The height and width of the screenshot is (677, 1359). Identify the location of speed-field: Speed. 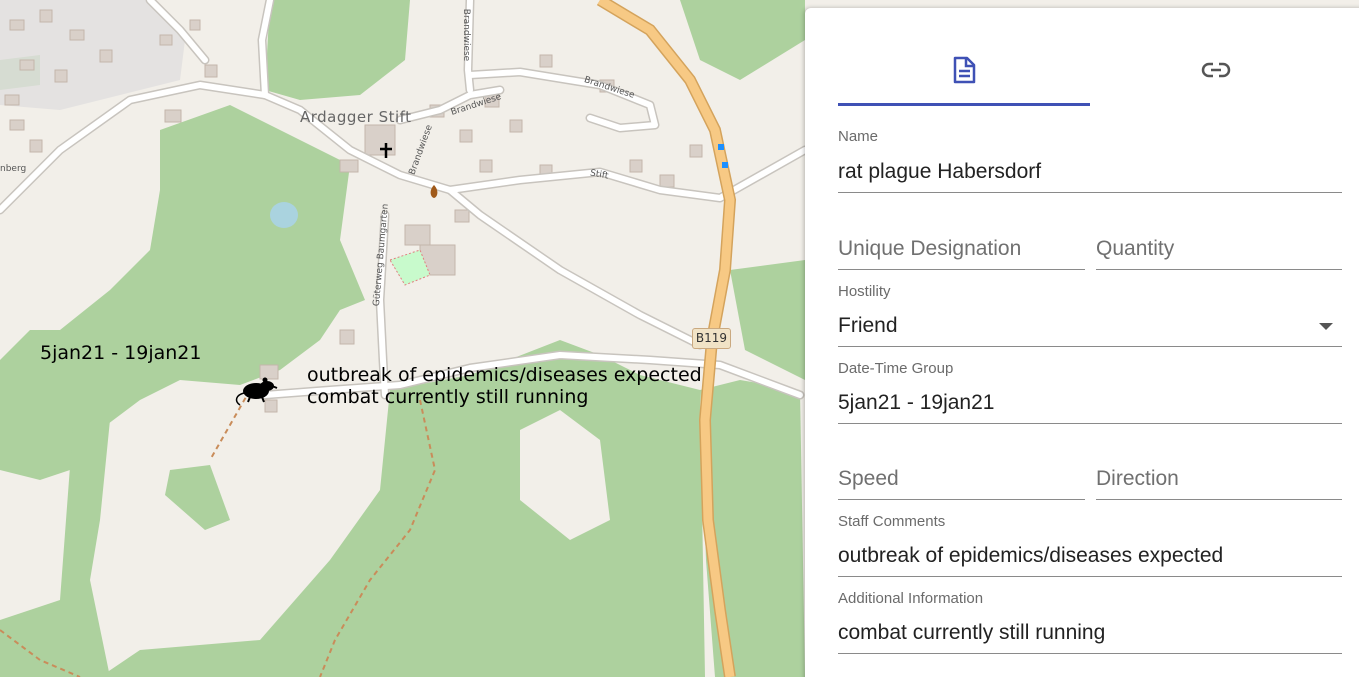
(961, 474).